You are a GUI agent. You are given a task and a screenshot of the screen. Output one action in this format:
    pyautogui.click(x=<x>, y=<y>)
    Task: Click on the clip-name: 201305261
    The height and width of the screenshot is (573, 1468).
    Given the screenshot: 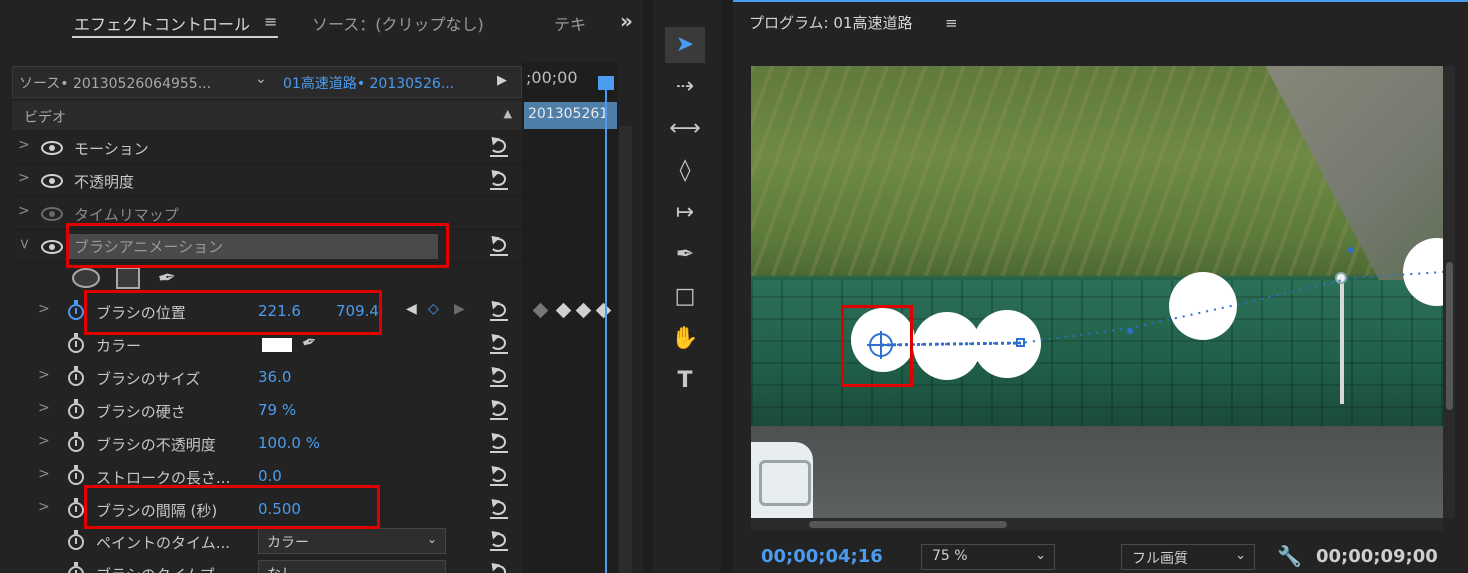 What is the action you would take?
    pyautogui.click(x=568, y=114)
    